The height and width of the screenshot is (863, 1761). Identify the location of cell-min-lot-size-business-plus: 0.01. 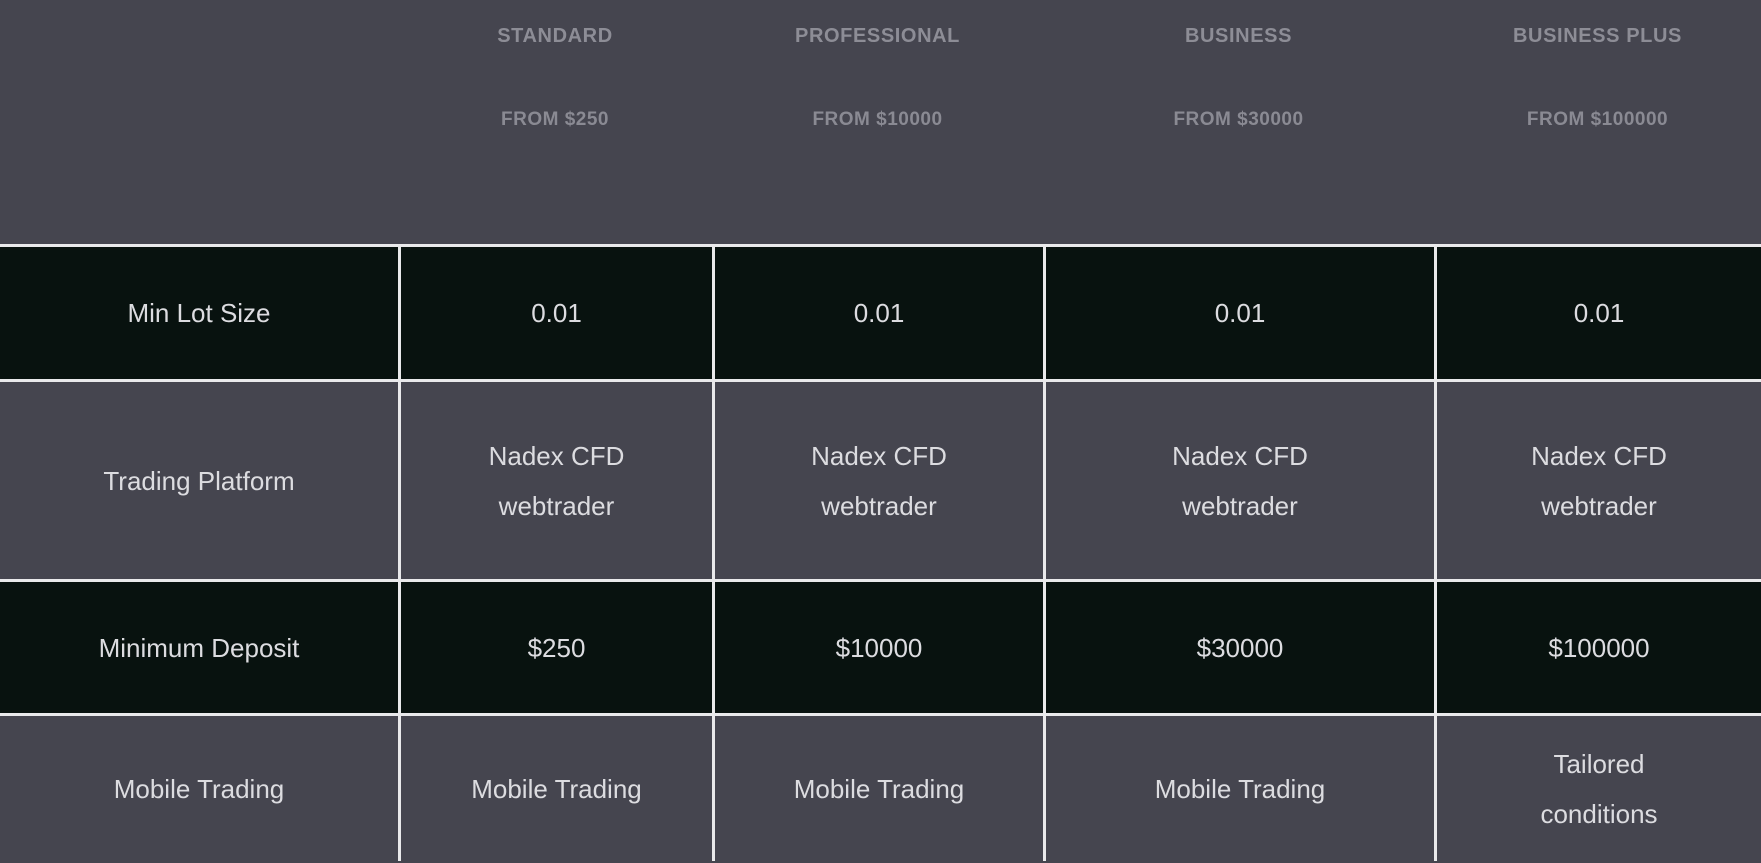
(1597, 313).